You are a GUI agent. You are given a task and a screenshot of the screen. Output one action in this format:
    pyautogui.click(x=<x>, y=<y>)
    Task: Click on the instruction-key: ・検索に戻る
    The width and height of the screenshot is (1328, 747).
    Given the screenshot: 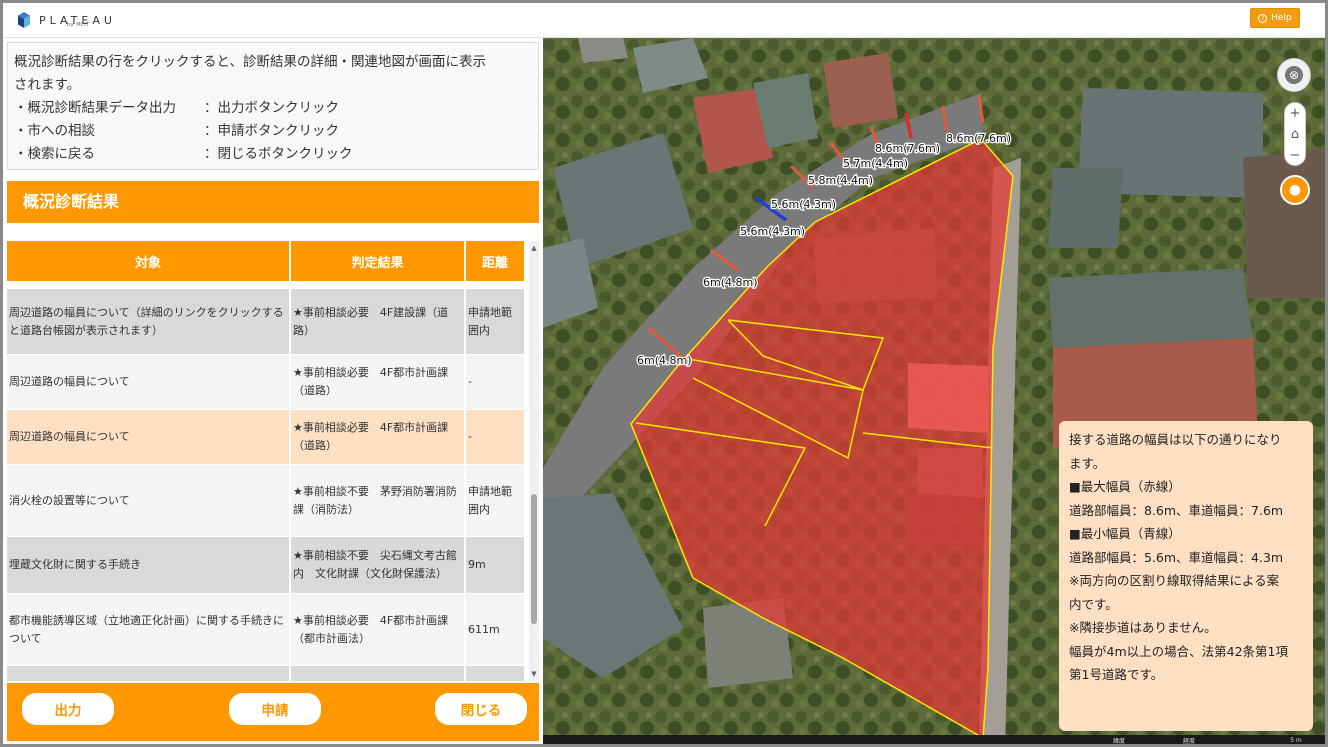 What is the action you would take?
    pyautogui.click(x=54, y=154)
    